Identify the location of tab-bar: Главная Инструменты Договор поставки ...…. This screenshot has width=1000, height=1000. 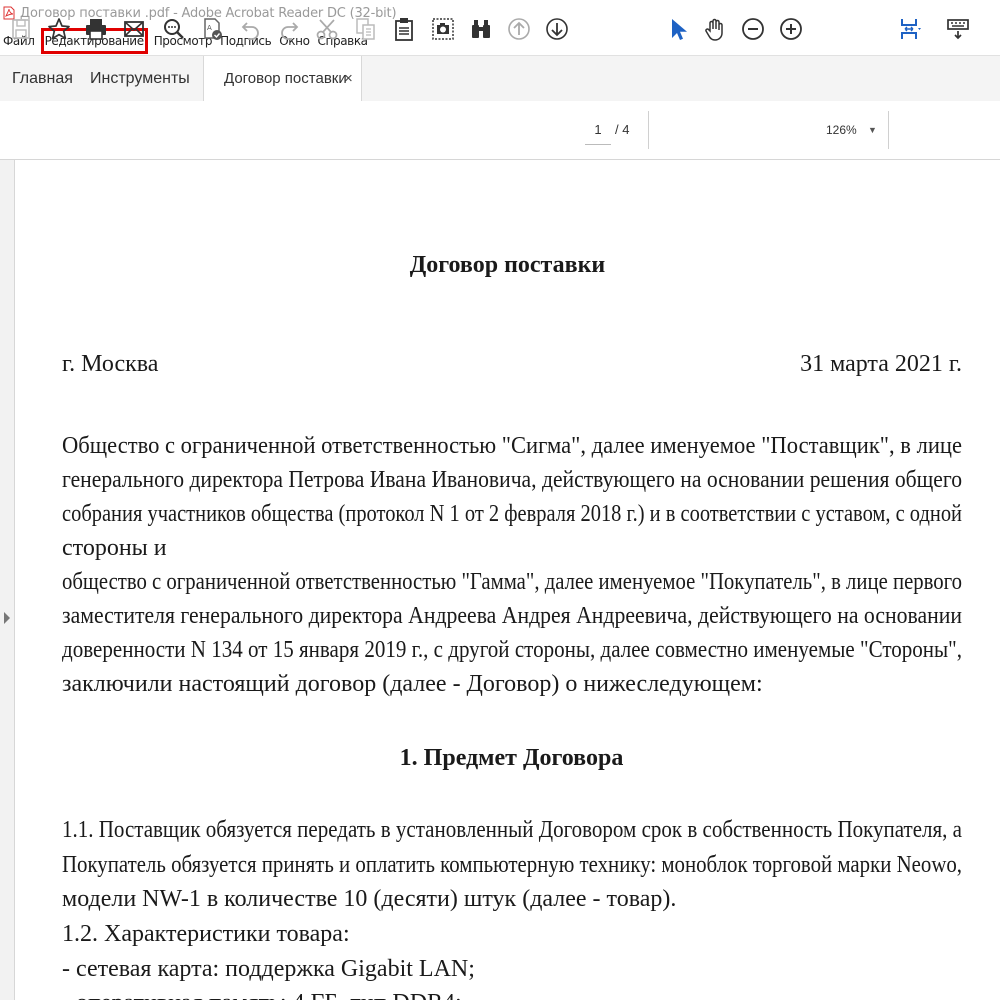
(500, 93).